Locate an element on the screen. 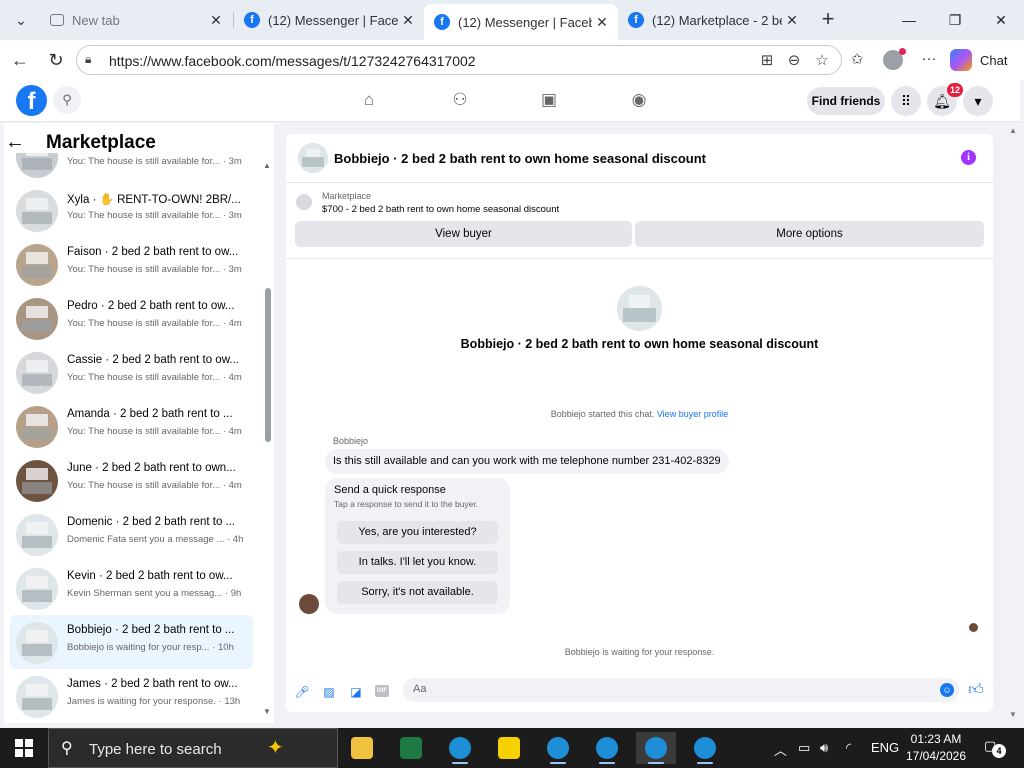 Image resolution: width=1024 pixels, height=768 pixels. app-available-icon: ⊞ is located at coordinates (767, 61).